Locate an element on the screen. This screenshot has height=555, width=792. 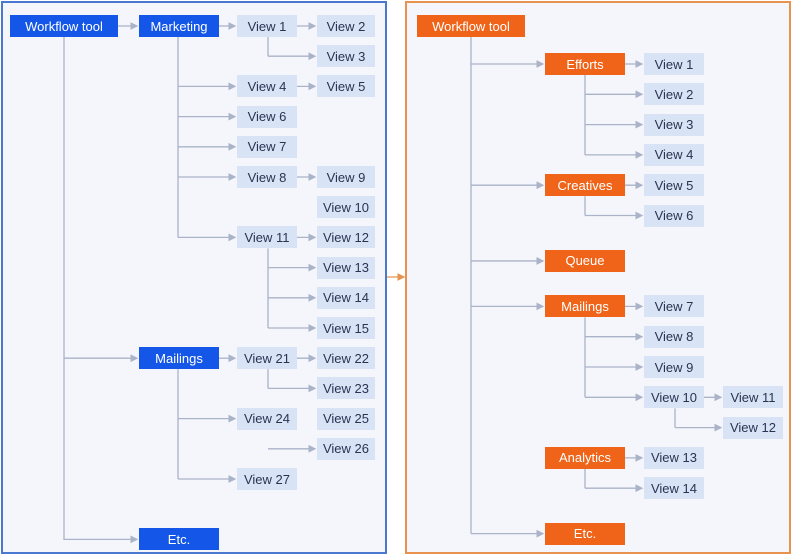
view-node: View 25 is located at coordinates (346, 418).